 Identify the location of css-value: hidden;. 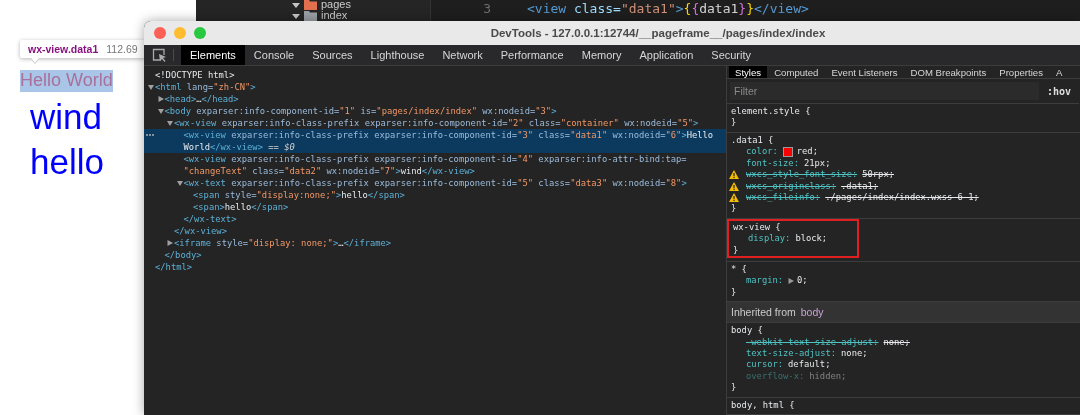
(828, 376).